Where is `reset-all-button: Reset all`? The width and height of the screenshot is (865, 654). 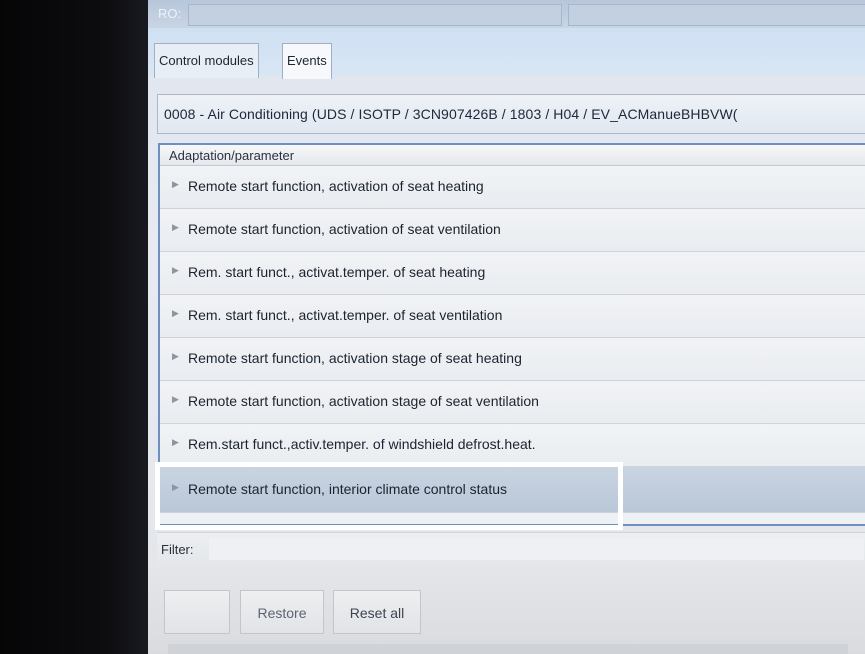
reset-all-button: Reset all is located at coordinates (377, 612).